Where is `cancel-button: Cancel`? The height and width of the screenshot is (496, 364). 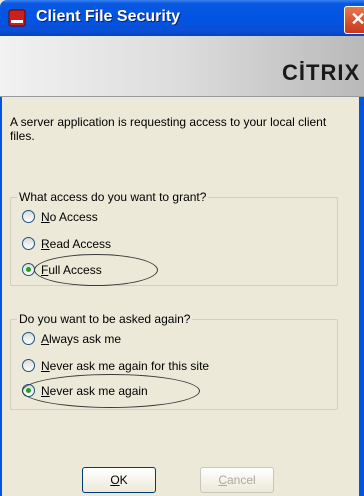
cancel-button: Cancel is located at coordinates (237, 480).